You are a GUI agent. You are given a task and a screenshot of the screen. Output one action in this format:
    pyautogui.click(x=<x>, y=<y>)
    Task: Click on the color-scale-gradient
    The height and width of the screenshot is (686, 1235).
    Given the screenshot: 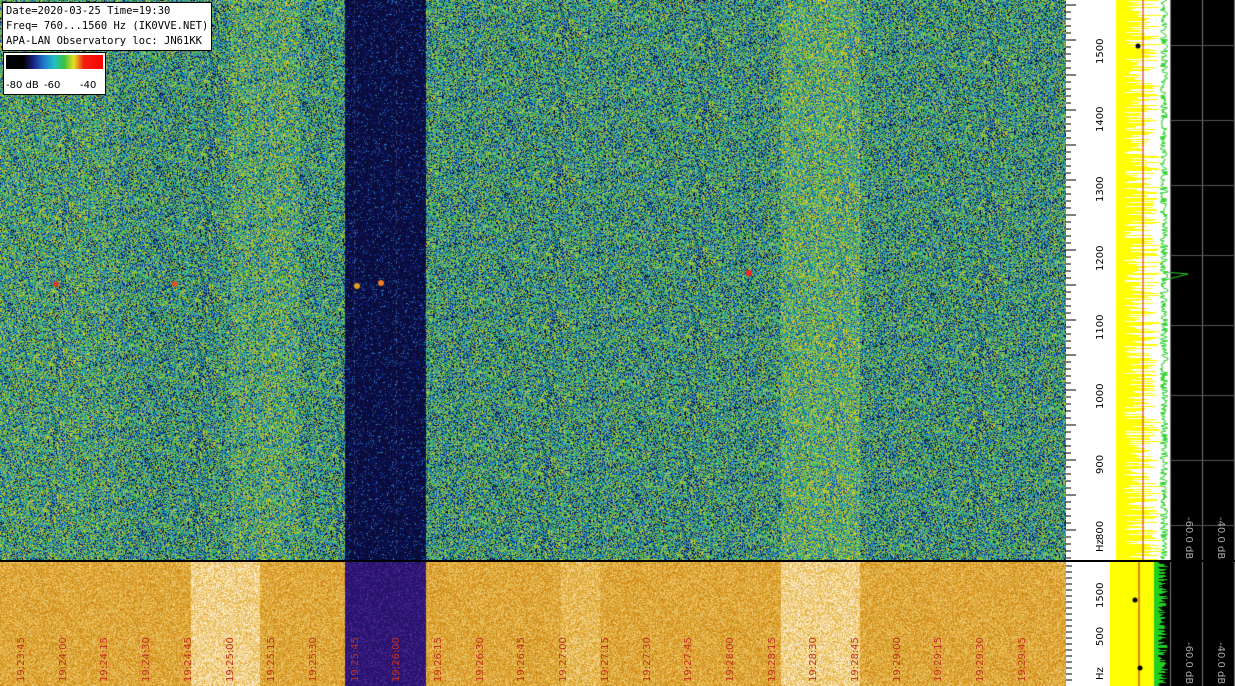 What is the action you would take?
    pyautogui.click(x=54, y=62)
    